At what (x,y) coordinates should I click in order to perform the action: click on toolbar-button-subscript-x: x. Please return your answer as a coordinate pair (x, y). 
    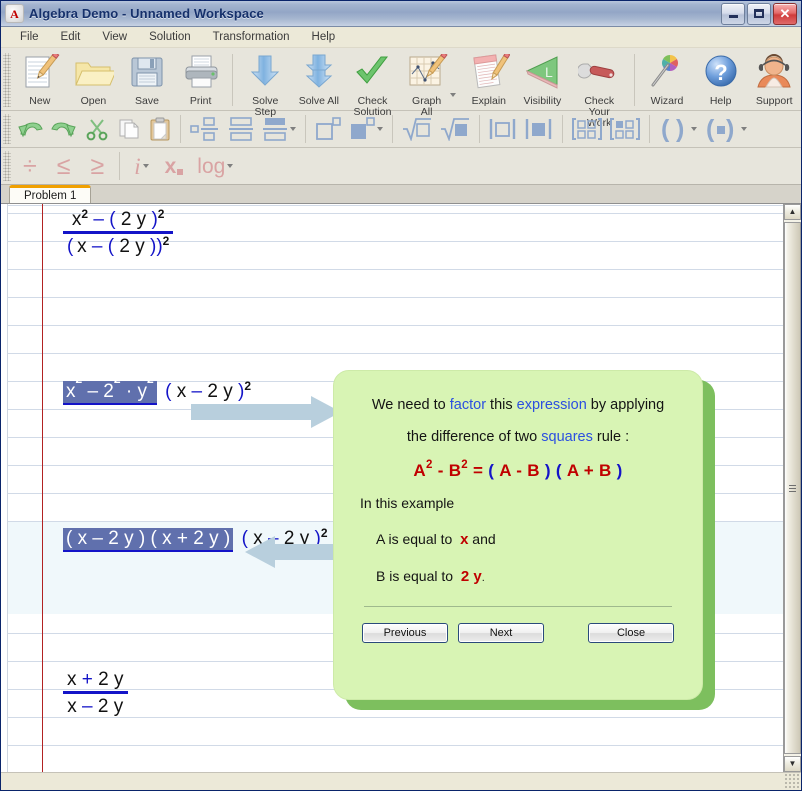
    Looking at the image, I should click on (174, 166).